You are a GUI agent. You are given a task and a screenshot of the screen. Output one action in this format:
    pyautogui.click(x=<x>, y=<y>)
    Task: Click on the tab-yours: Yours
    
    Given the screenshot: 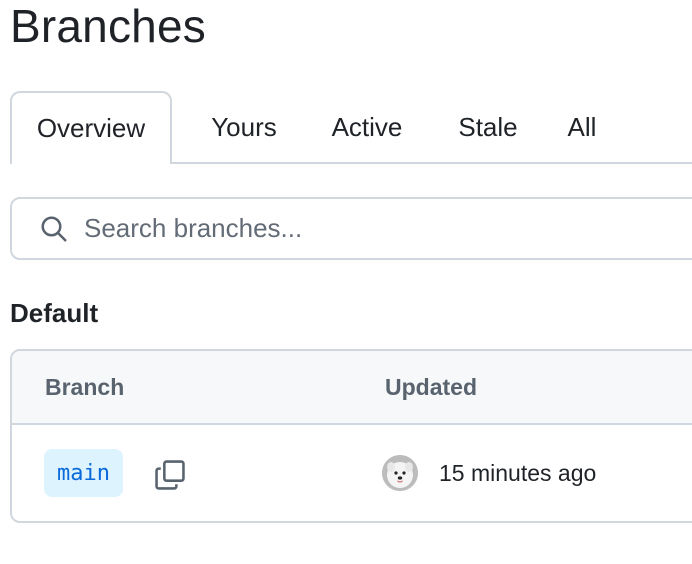 What is the action you would take?
    pyautogui.click(x=244, y=127)
    